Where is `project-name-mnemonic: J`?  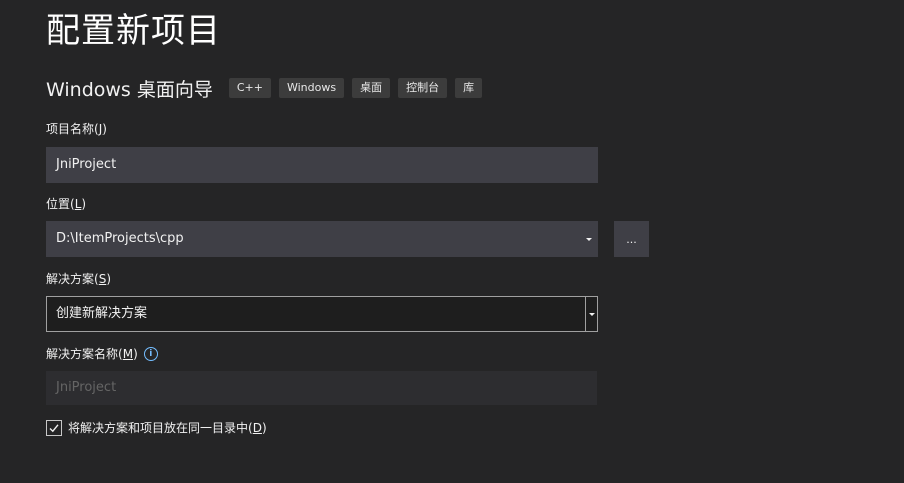 project-name-mnemonic: J is located at coordinates (100, 128).